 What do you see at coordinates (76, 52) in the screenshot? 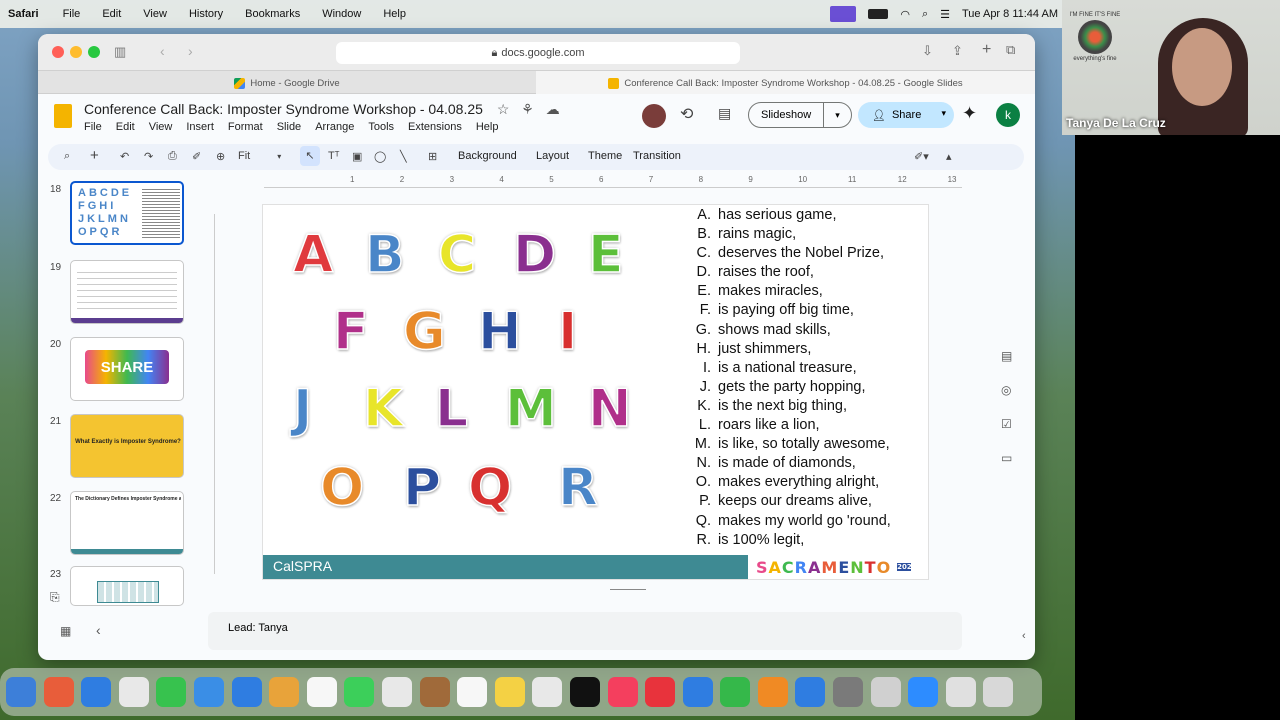
I see `minimize-window-button` at bounding box center [76, 52].